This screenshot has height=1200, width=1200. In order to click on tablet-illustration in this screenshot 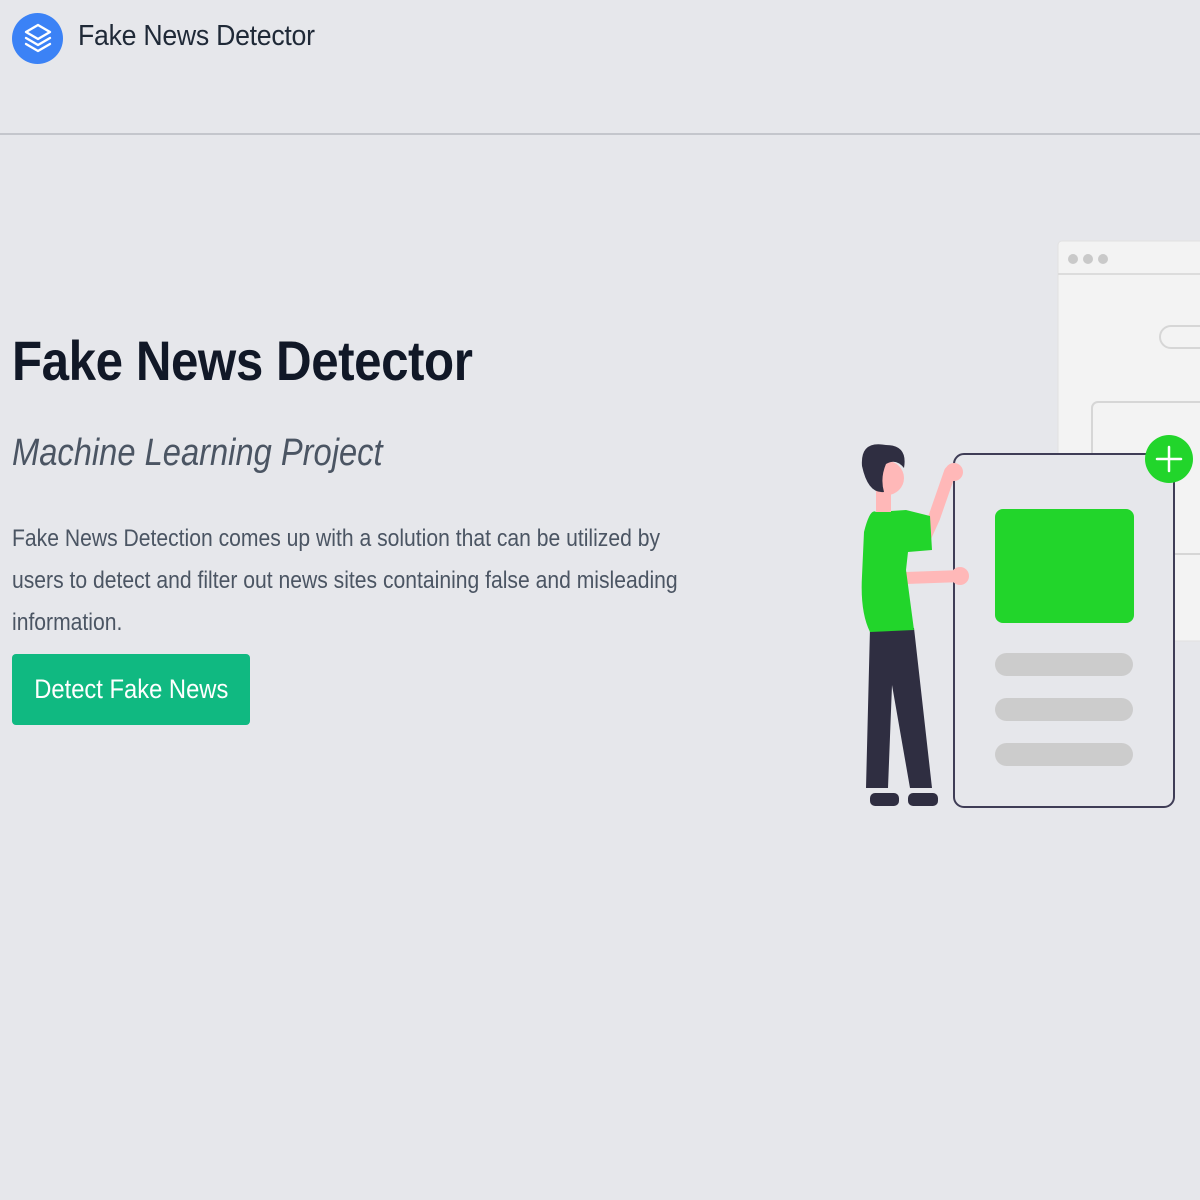, I will do `click(1064, 630)`.